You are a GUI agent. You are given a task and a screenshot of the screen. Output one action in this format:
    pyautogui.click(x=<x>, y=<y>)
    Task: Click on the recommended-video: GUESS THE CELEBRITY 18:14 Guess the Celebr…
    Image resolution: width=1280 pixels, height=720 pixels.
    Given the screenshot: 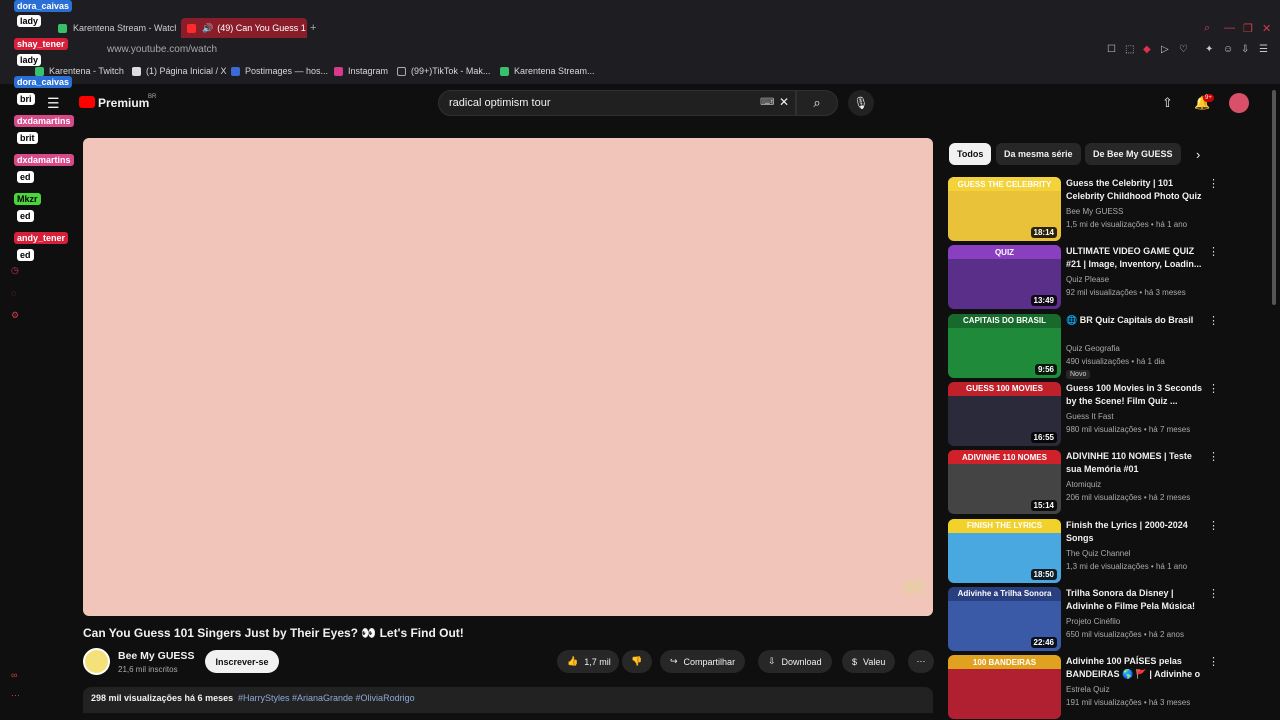 What is the action you would take?
    pyautogui.click(x=1083, y=209)
    